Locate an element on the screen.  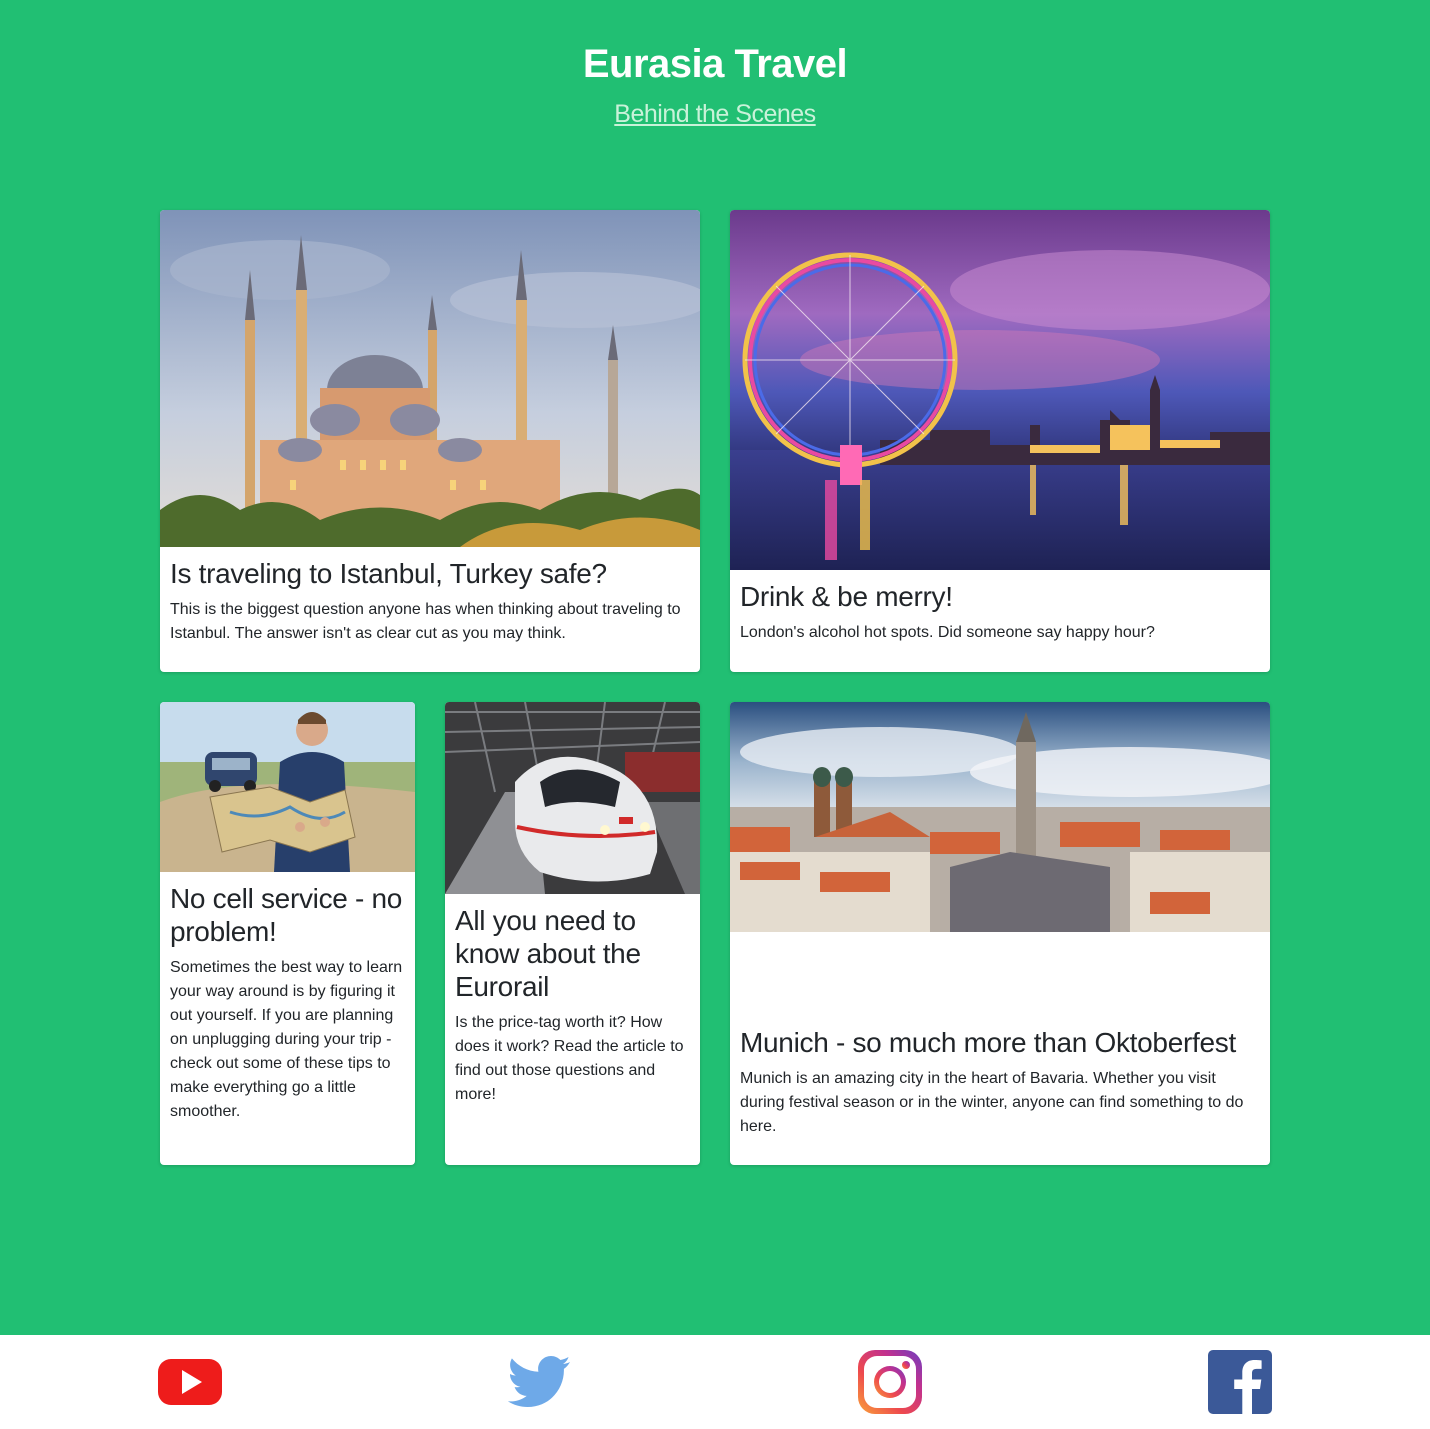
london-eye-image is located at coordinates (1000, 390).